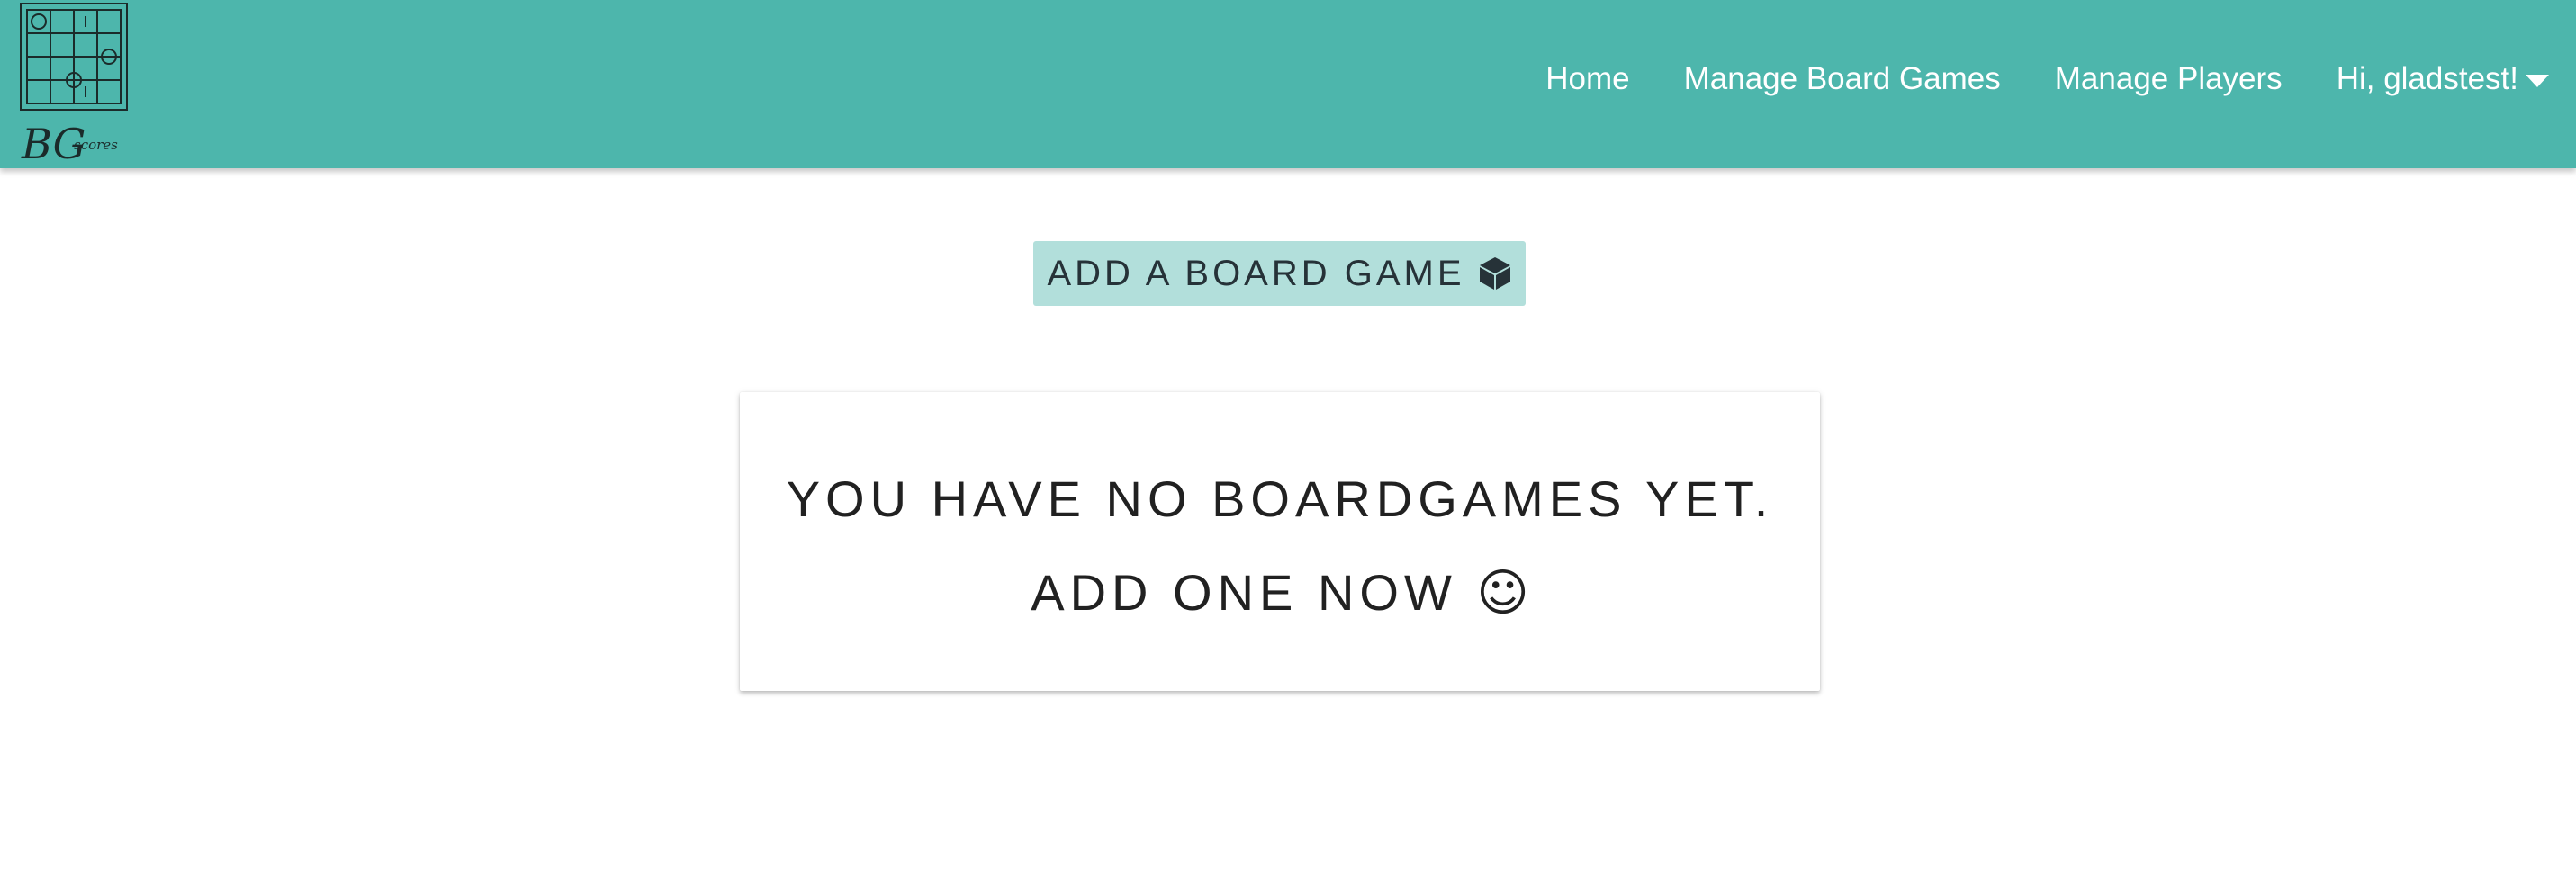 The image size is (2576, 878). I want to click on brand-logo: BG scores, so click(76, 84).